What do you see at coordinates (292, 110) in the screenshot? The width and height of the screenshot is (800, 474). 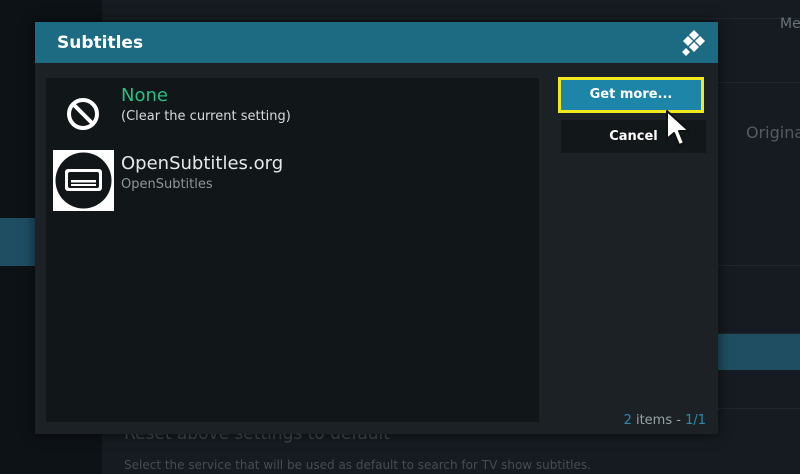 I see `list-item-none: None (Clear the current setting)` at bounding box center [292, 110].